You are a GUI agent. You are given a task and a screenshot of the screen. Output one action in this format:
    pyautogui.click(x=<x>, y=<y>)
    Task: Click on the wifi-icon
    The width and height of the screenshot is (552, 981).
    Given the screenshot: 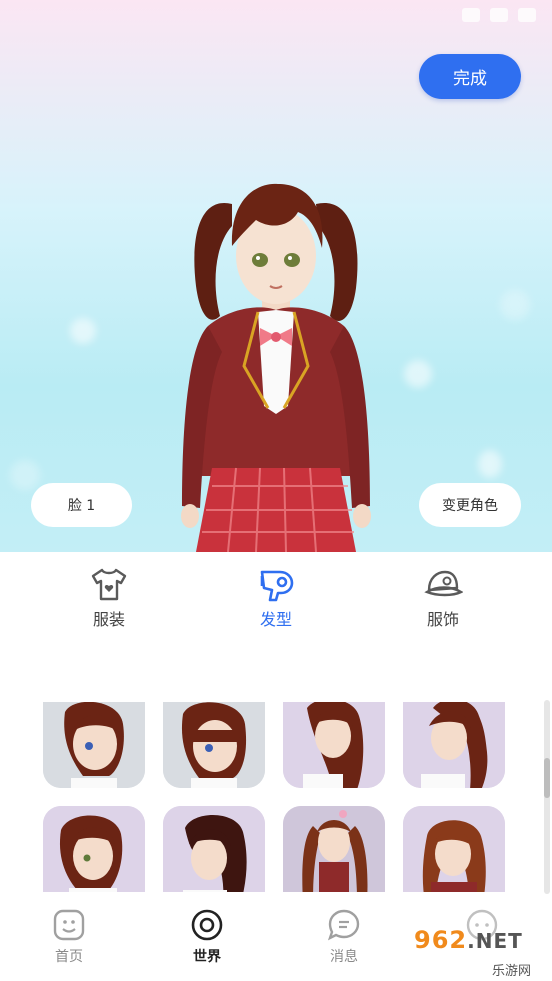 What is the action you would take?
    pyautogui.click(x=471, y=15)
    